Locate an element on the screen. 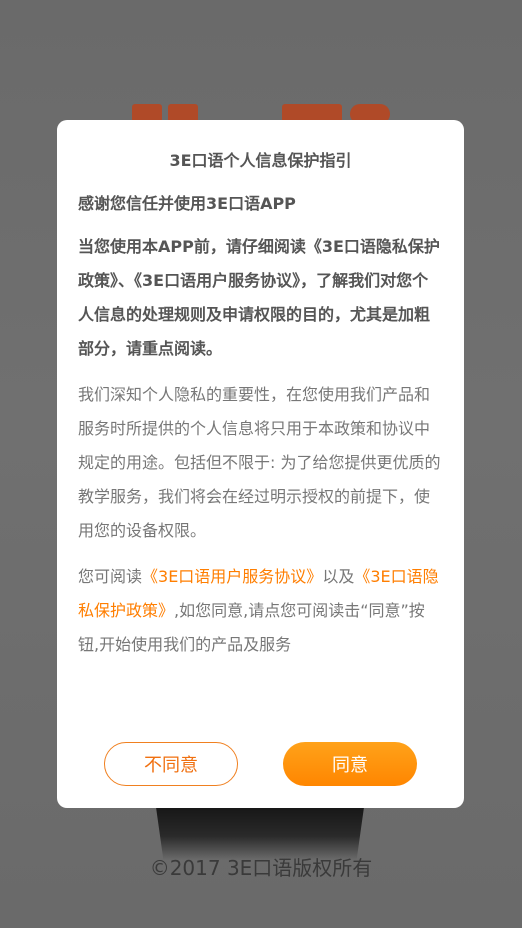 The height and width of the screenshot is (928, 522). copyright-text: ©2017 3E口语版权所有 is located at coordinates (261, 868).